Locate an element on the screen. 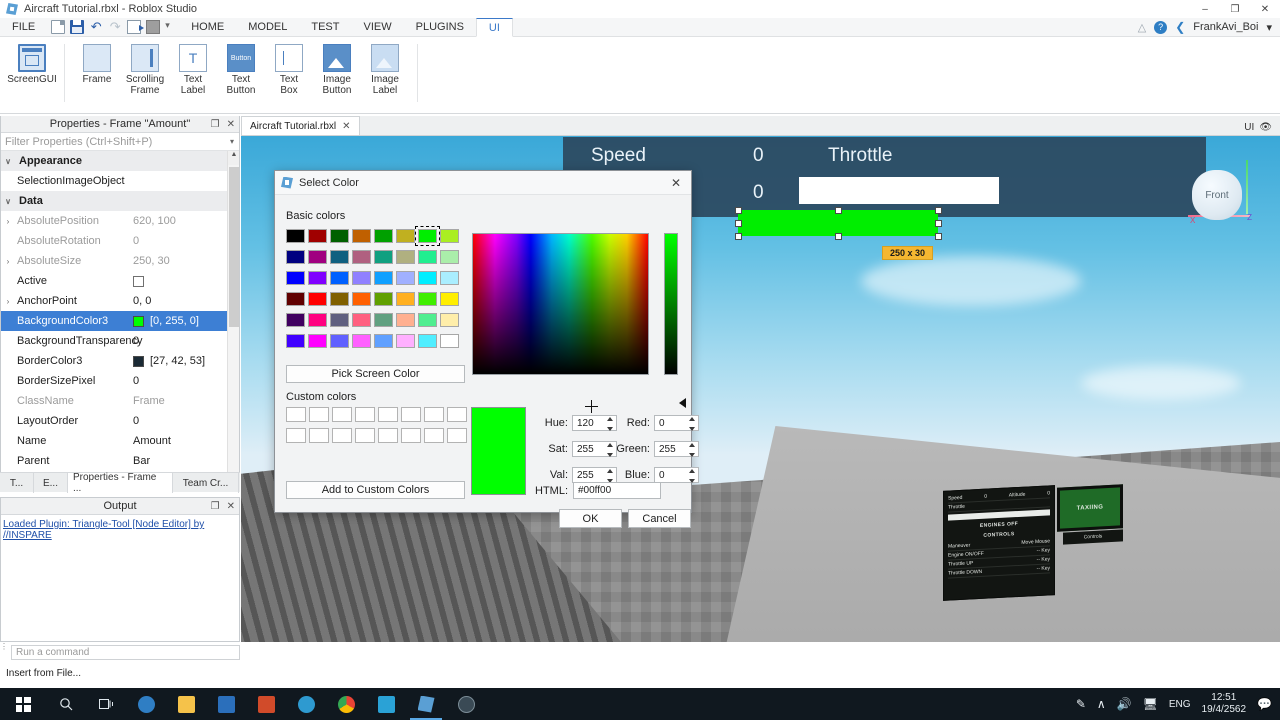  publish-icon is located at coordinates (136, 27).